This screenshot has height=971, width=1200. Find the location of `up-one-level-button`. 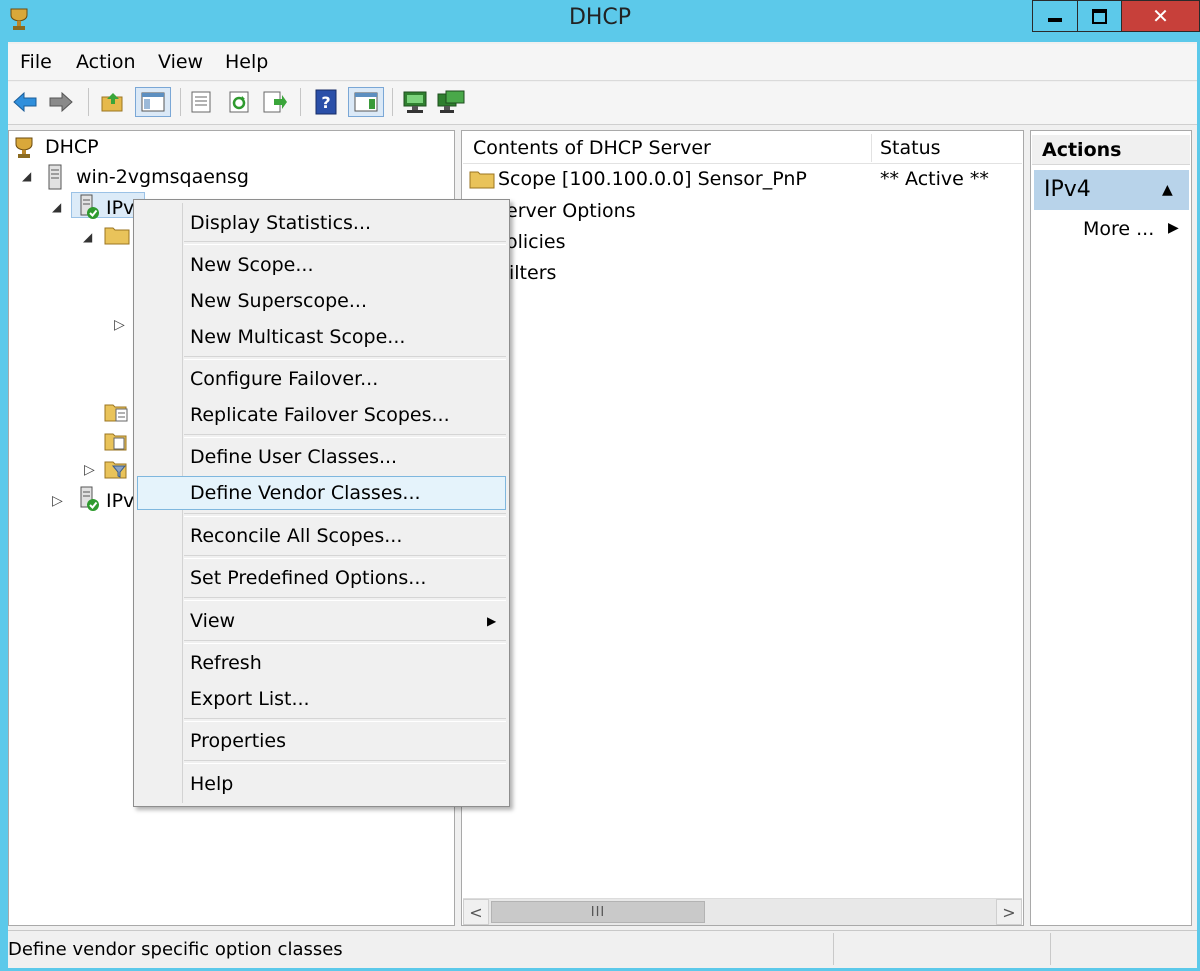

up-one-level-button is located at coordinates (113, 102).